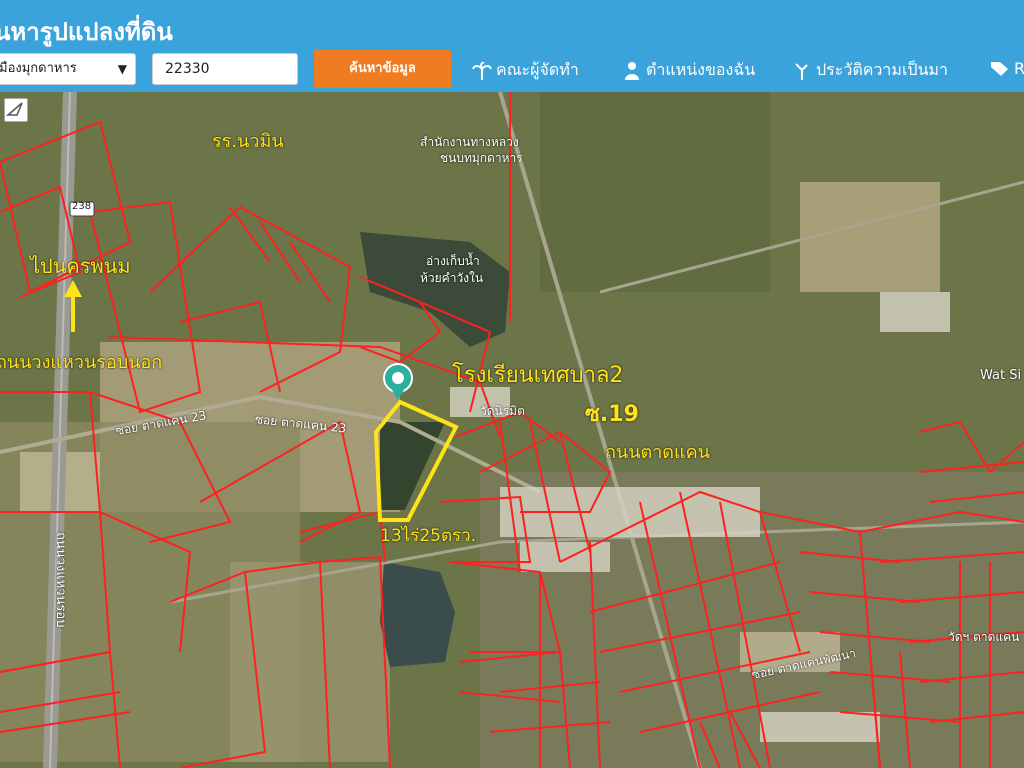 This screenshot has height=768, width=1024. What do you see at coordinates (60, 580) in the screenshot?
I see `label-vertical-road: ถนนวงแหวนรอบ` at bounding box center [60, 580].